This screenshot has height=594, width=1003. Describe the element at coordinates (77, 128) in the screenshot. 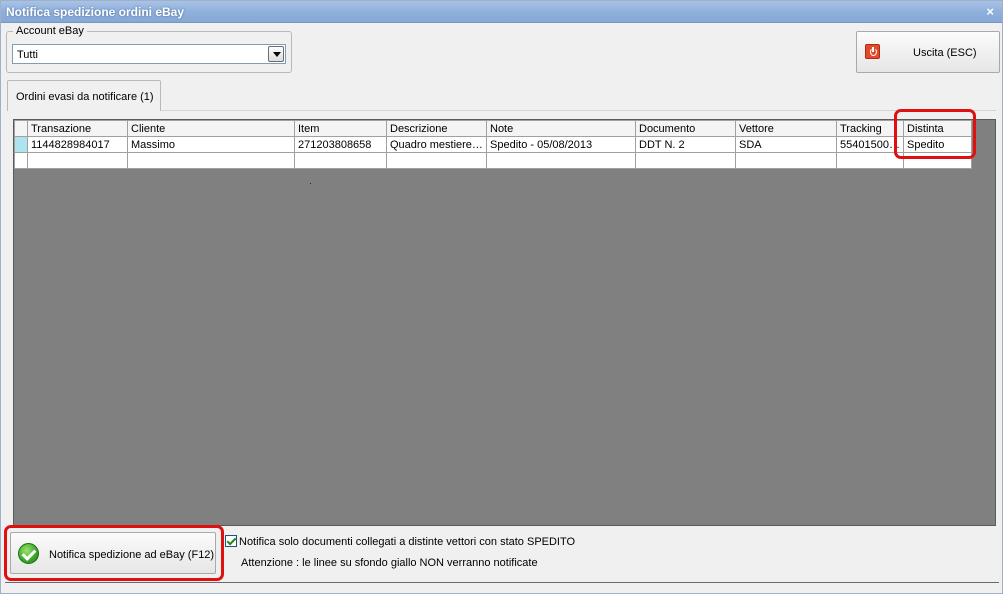

I see `column-header-transazione: Transazione` at that location.